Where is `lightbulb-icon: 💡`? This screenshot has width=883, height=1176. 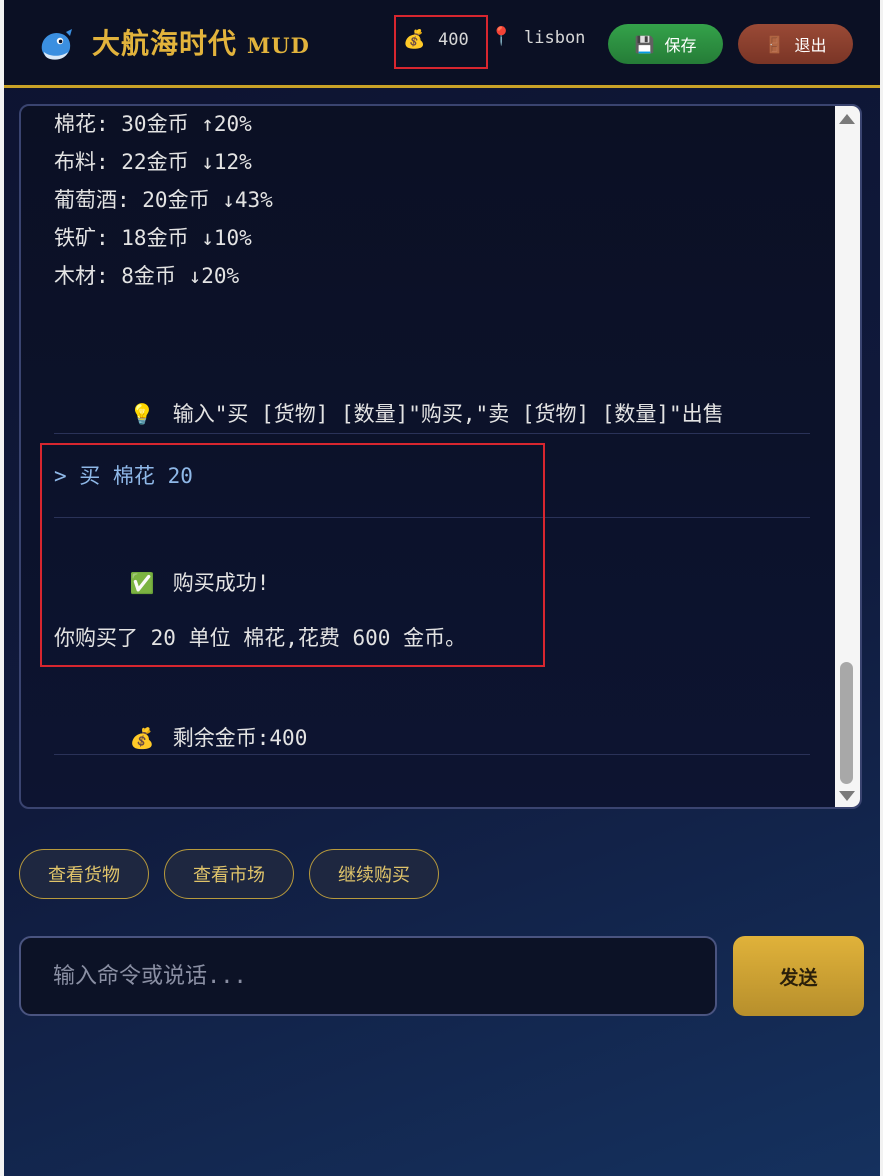 lightbulb-icon: 💡 is located at coordinates (142, 414).